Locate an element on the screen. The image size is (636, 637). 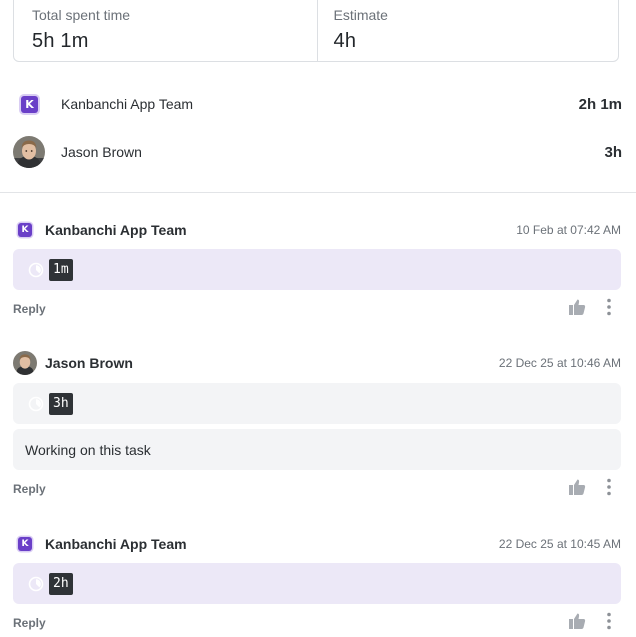
total-spent-time-label: Total spent time is located at coordinates (81, 15).